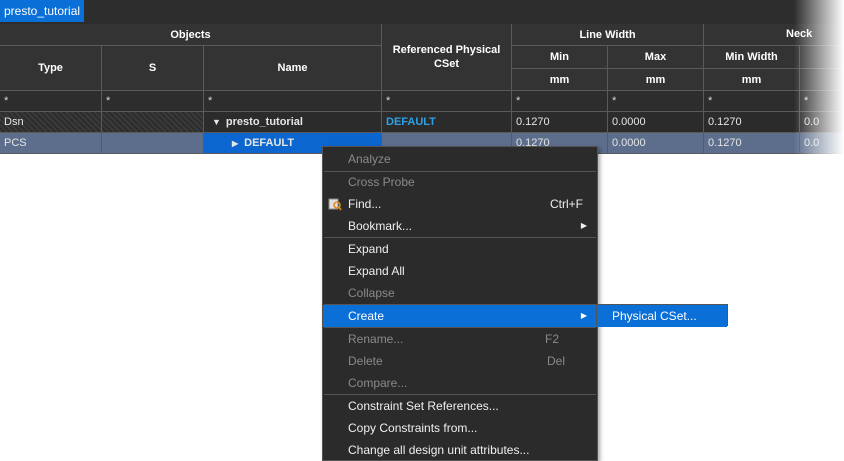  Describe the element at coordinates (656, 80) in the screenshot. I see `unit-lw-max: mm` at that location.